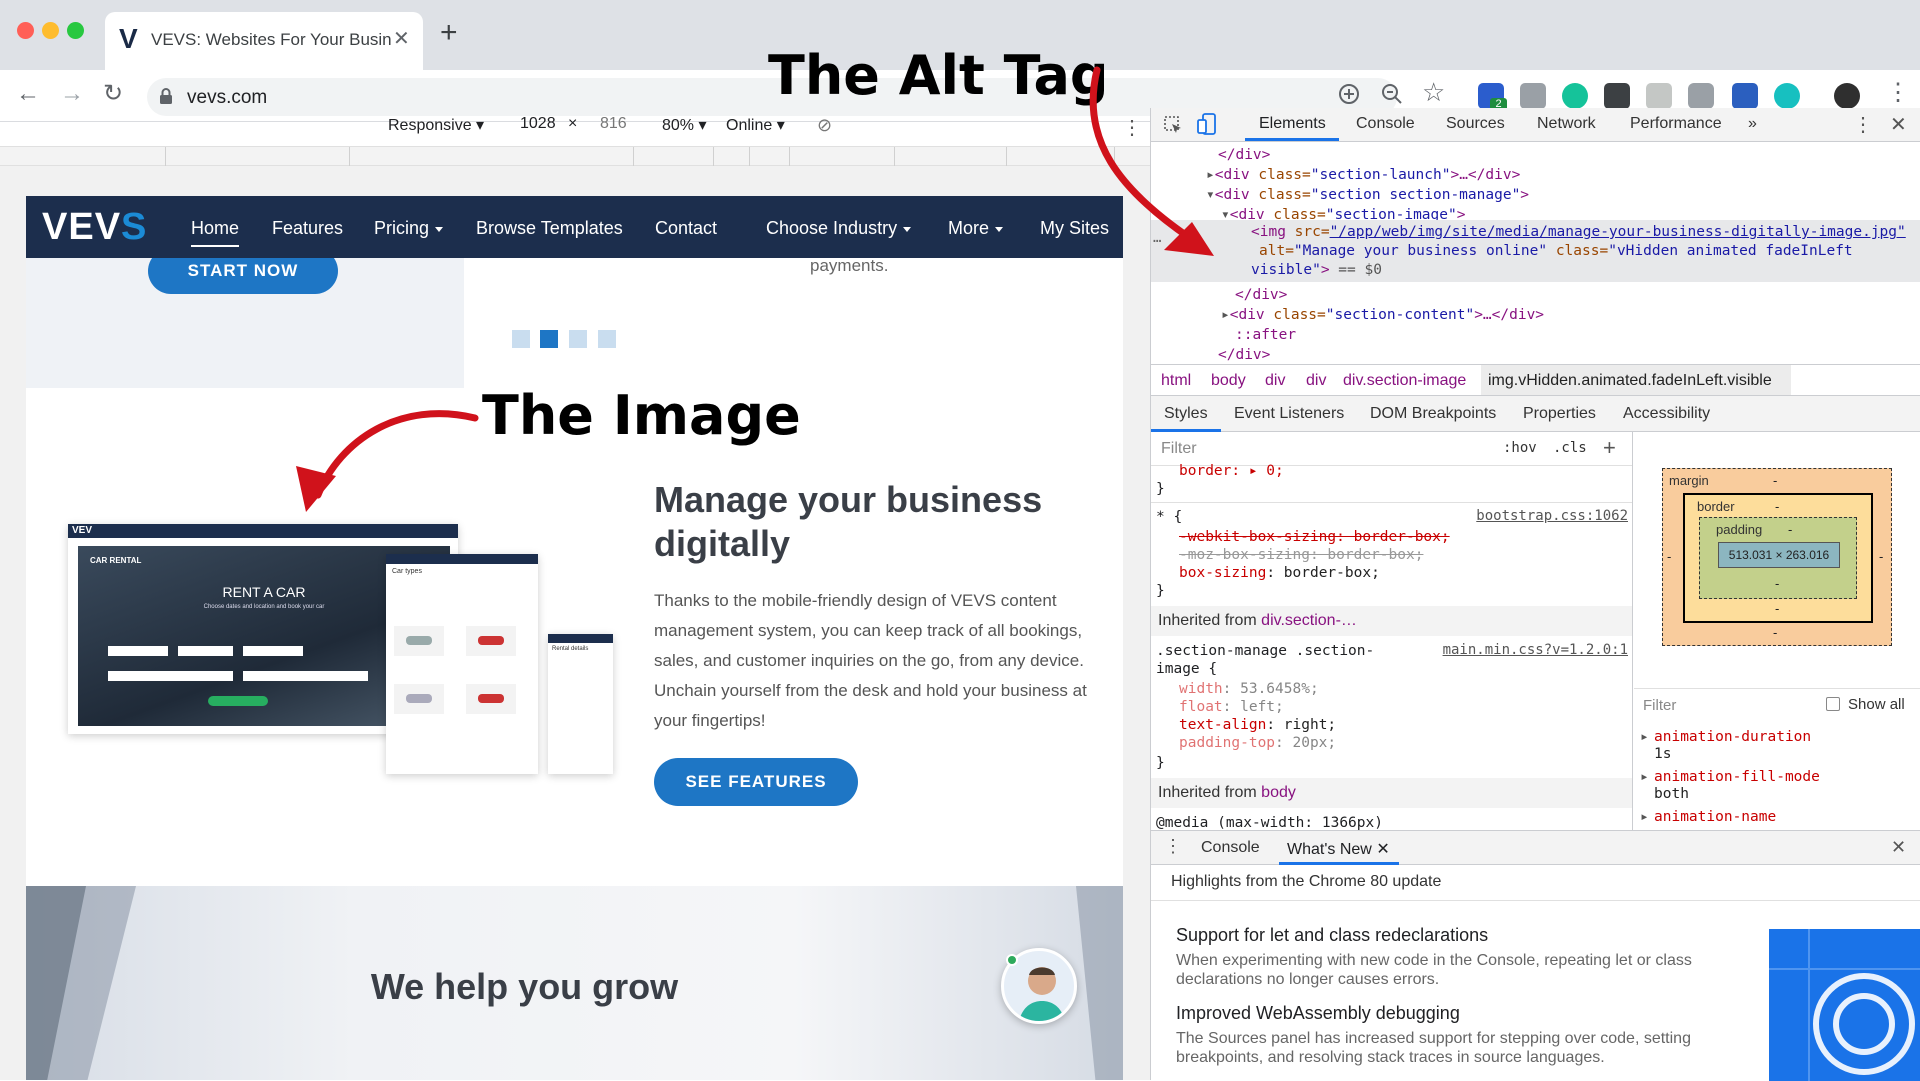 The width and height of the screenshot is (1920, 1081). Describe the element at coordinates (1173, 125) in the screenshot. I see `inspect-element-icon` at that location.